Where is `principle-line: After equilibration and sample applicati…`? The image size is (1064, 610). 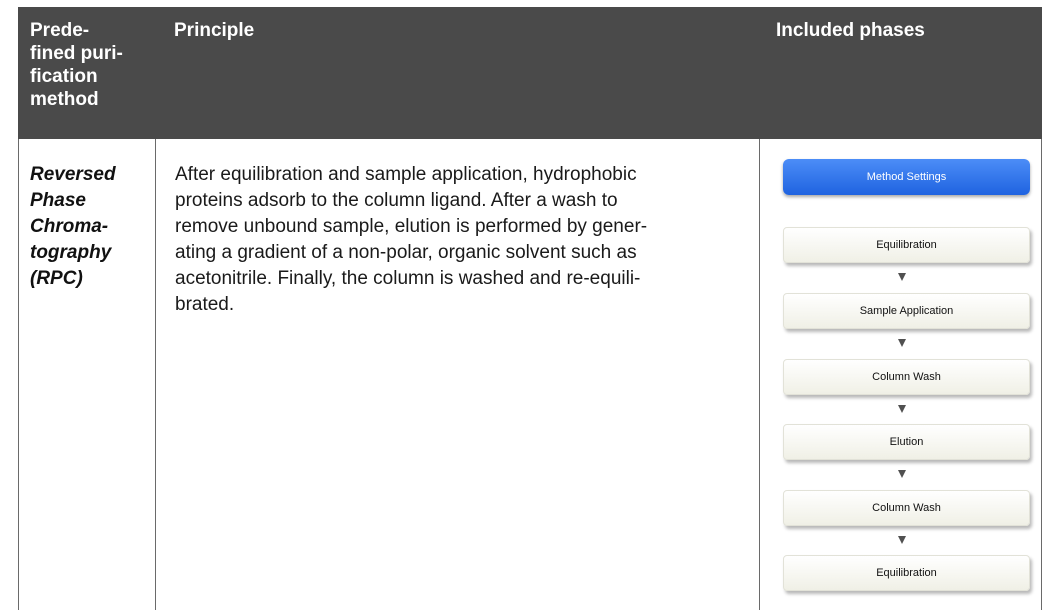 principle-line: After equilibration and sample applicati… is located at coordinates (406, 174).